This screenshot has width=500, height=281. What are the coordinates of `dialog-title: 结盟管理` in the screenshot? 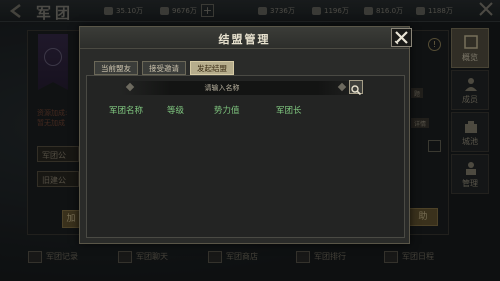 It's located at (244, 39).